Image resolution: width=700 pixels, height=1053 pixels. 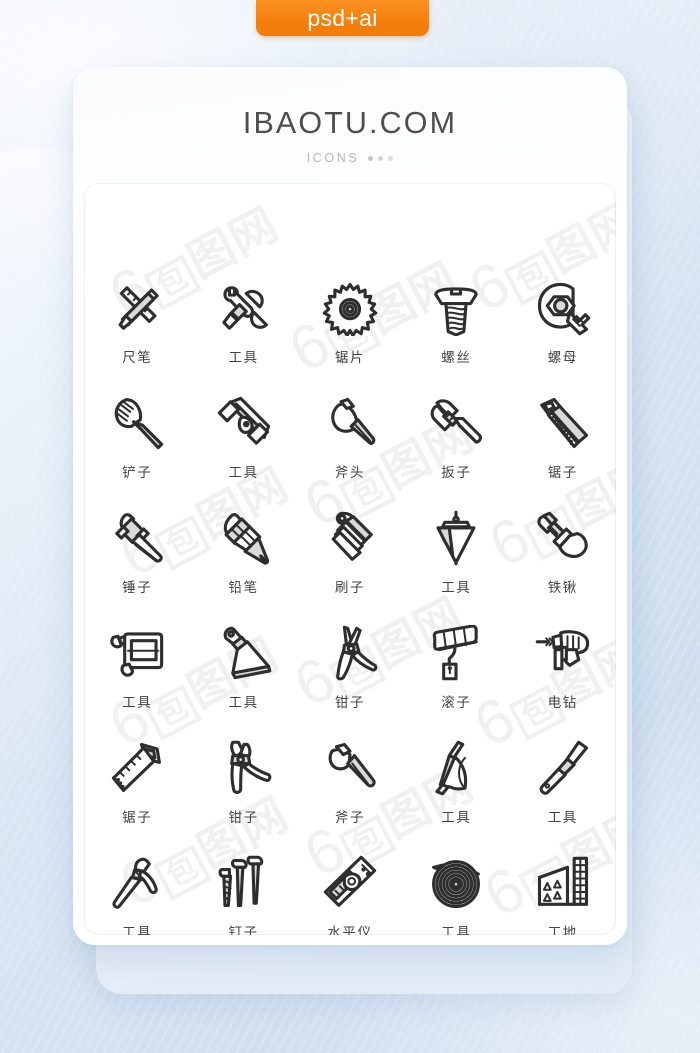 What do you see at coordinates (456, 358) in the screenshot?
I see `icon-label: 螺丝` at bounding box center [456, 358].